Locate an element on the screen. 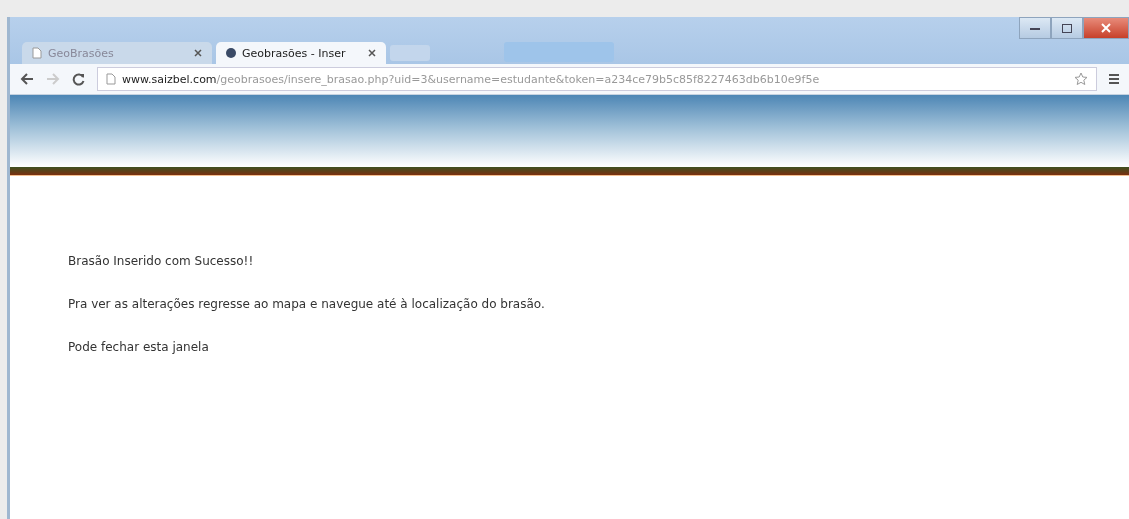 The width and height of the screenshot is (1129, 519). close-button is located at coordinates (1106, 28).